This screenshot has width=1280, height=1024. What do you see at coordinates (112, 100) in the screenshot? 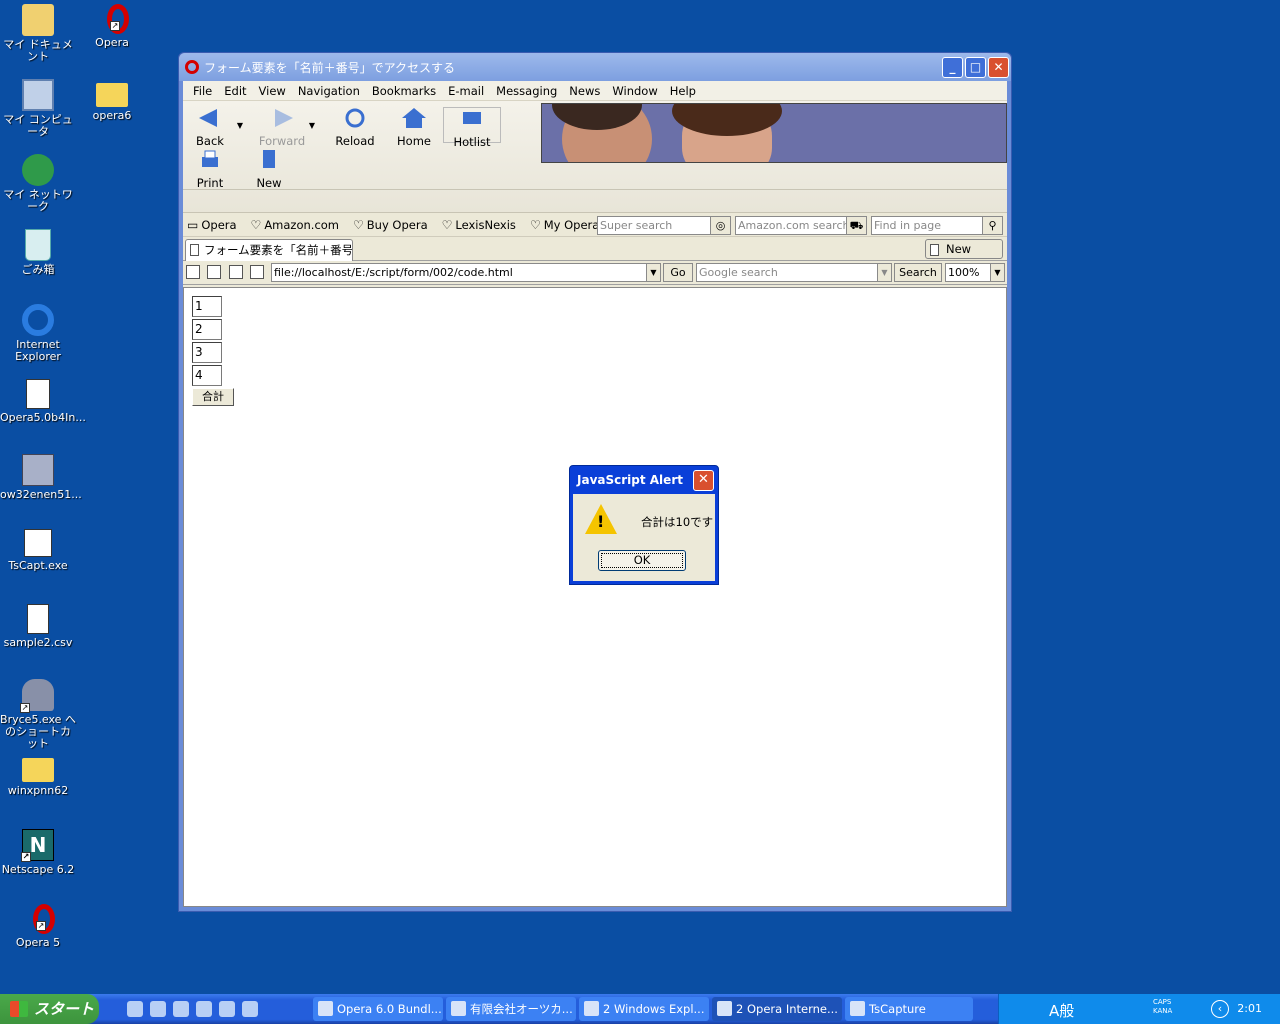
I see `desktop-icon-opera6: opera6` at bounding box center [112, 100].